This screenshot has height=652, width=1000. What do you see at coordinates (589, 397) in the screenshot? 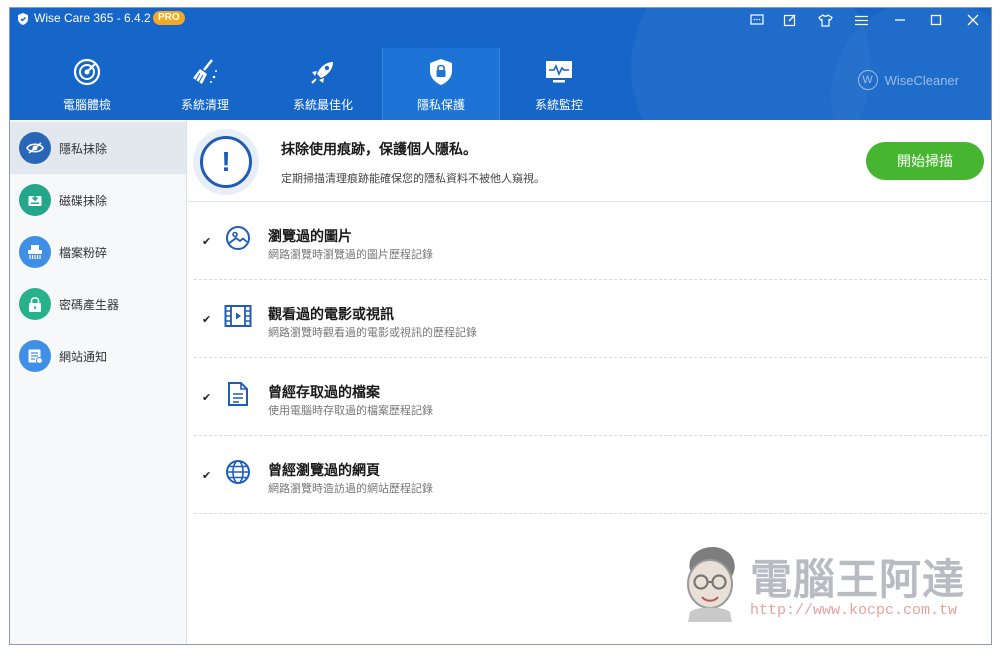
I see `list-item-accessed-files: ✔ 曾經存取過的檔案 使用電腦時存取過的檔案歷程記錄` at bounding box center [589, 397].